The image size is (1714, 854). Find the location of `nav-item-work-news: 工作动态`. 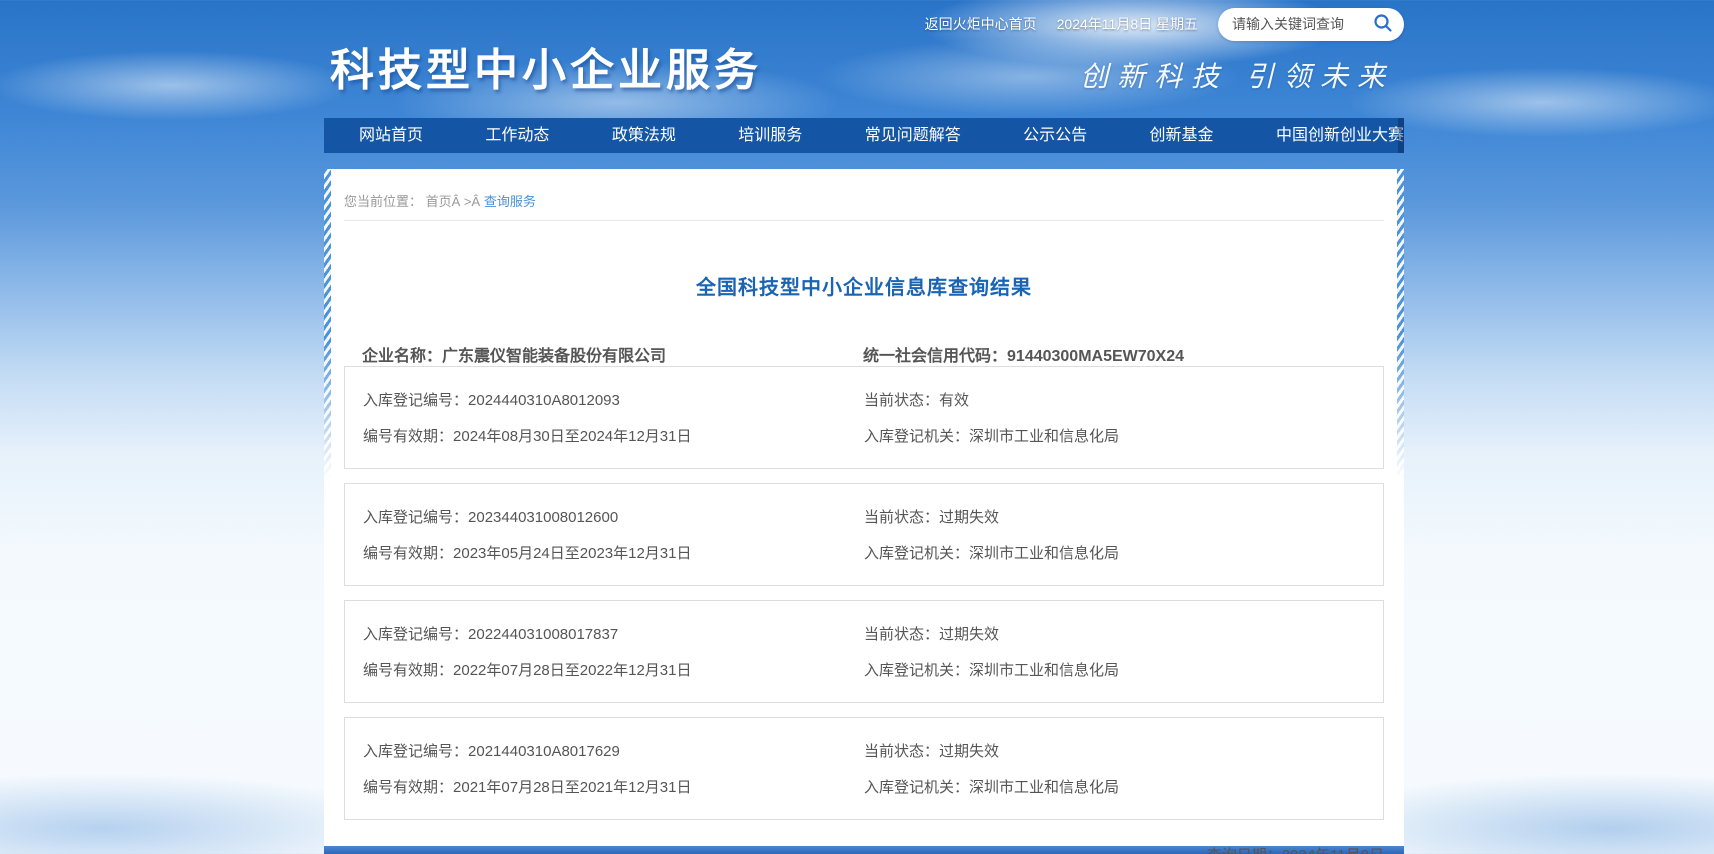

nav-item-work-news: 工作动态 is located at coordinates (517, 135).